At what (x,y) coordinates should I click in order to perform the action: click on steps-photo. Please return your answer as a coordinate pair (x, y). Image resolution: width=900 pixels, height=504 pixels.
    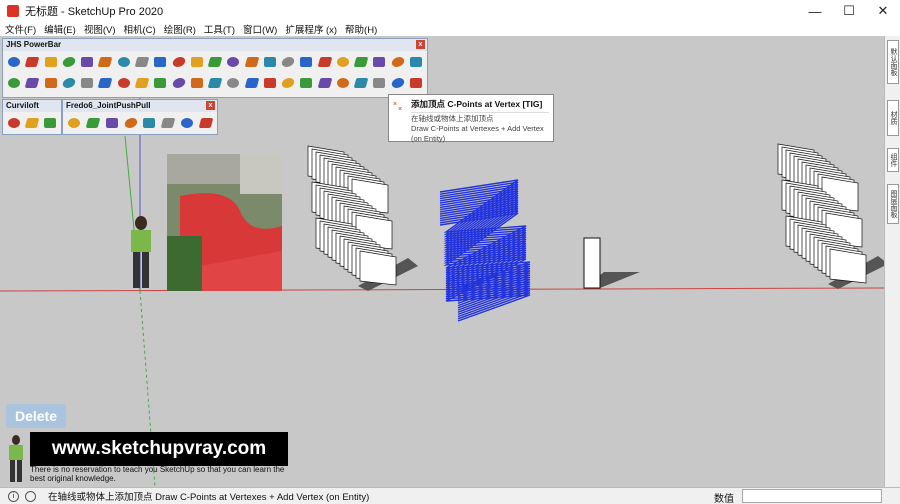
    Looking at the image, I should click on (224, 222).